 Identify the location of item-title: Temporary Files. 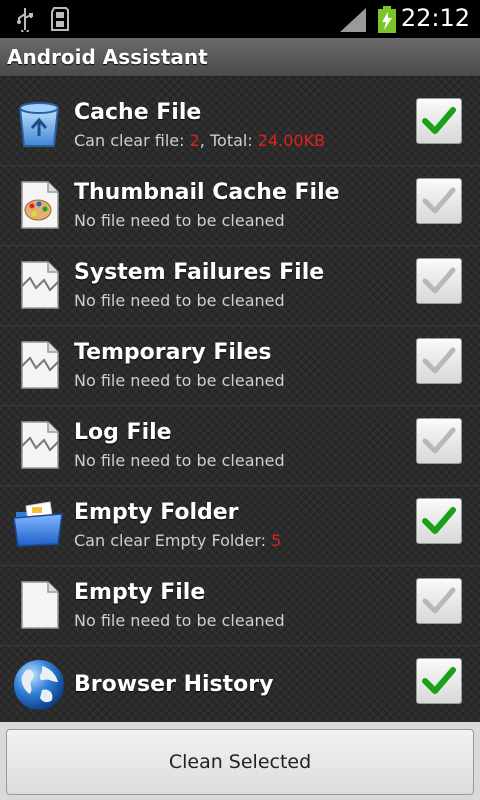
(173, 352).